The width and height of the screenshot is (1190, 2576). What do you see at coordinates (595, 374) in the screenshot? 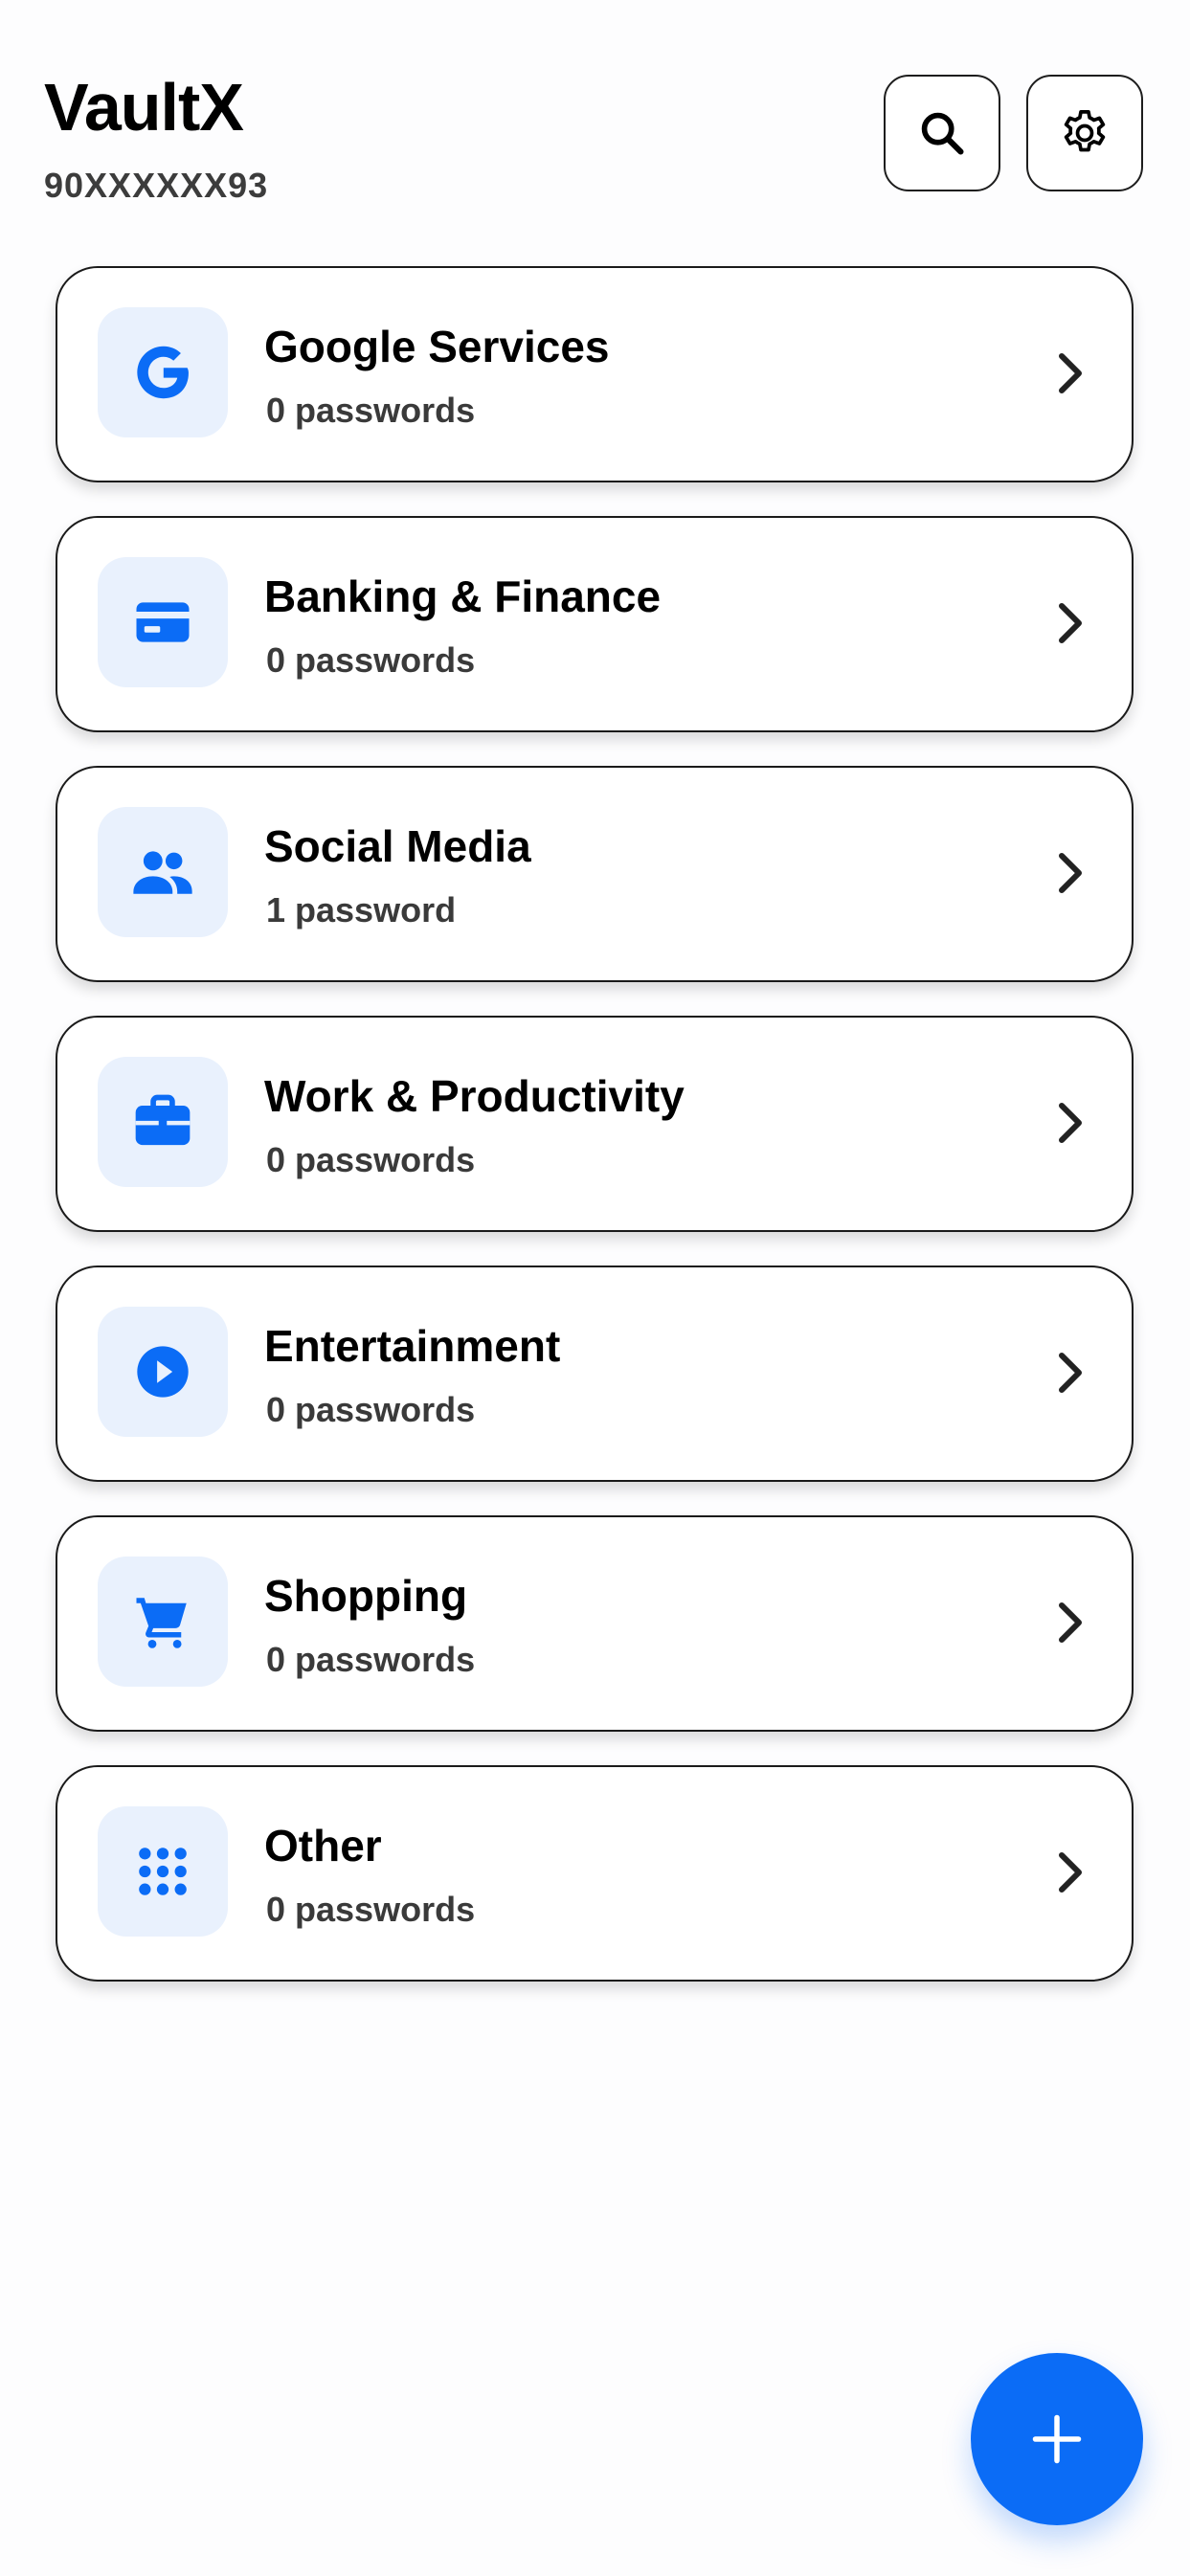
I see `category-card-google-services: Google Services 0 passwords` at bounding box center [595, 374].